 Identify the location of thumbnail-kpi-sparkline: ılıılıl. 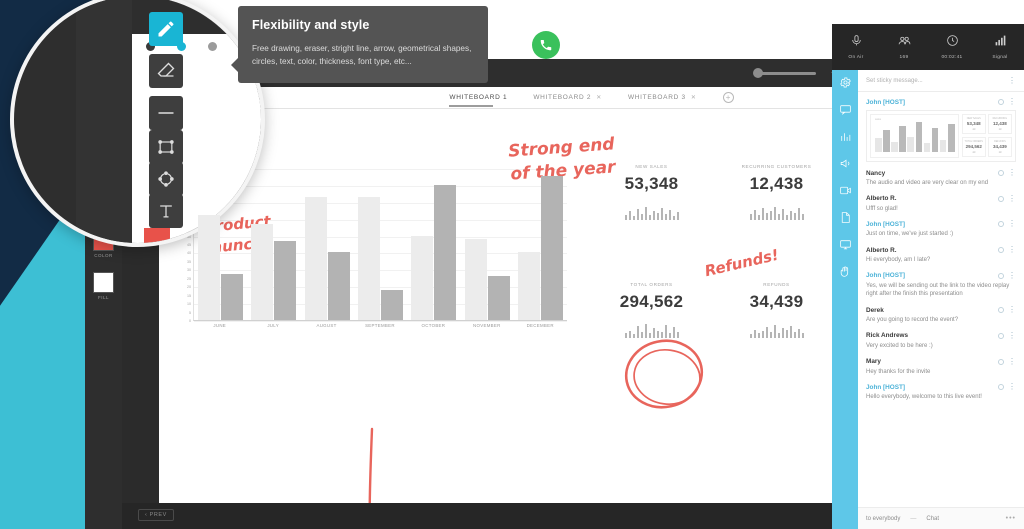
(973, 152).